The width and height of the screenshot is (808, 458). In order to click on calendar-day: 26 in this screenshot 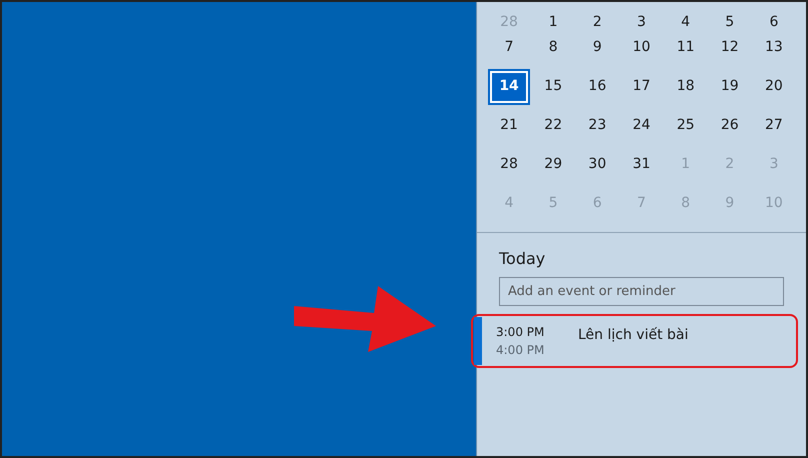, I will do `click(729, 126)`.